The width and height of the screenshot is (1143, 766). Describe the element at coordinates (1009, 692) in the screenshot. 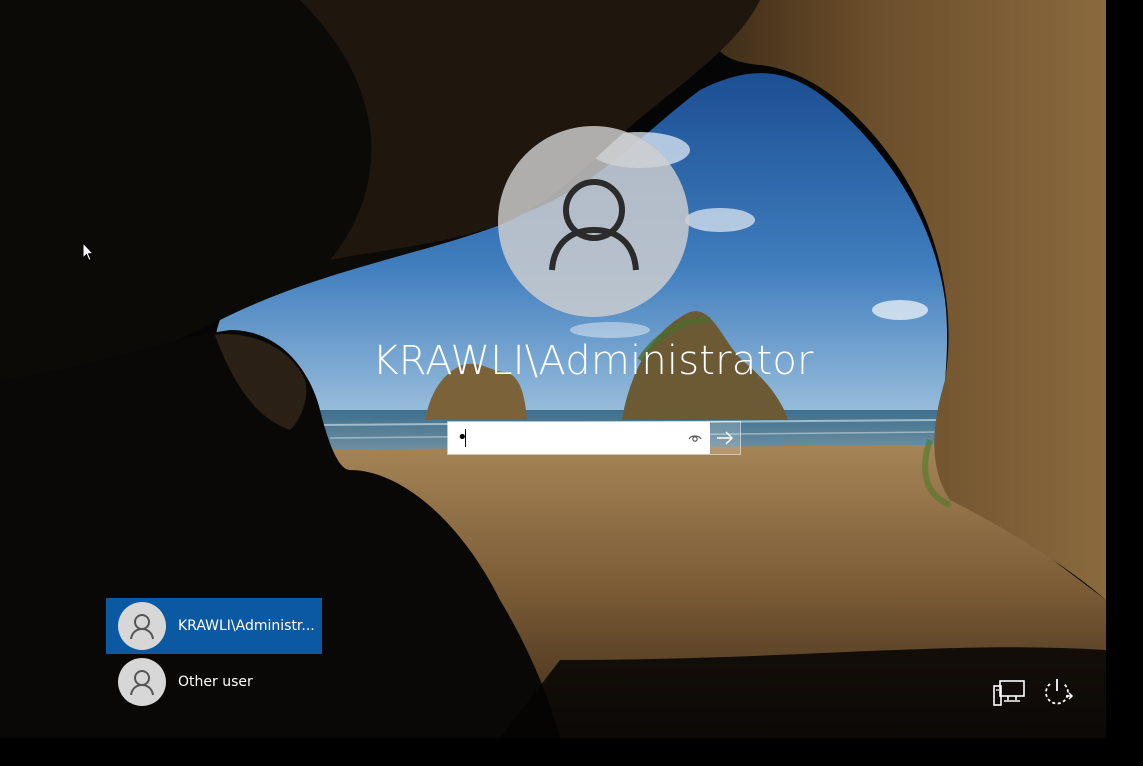

I see `network-icon` at that location.